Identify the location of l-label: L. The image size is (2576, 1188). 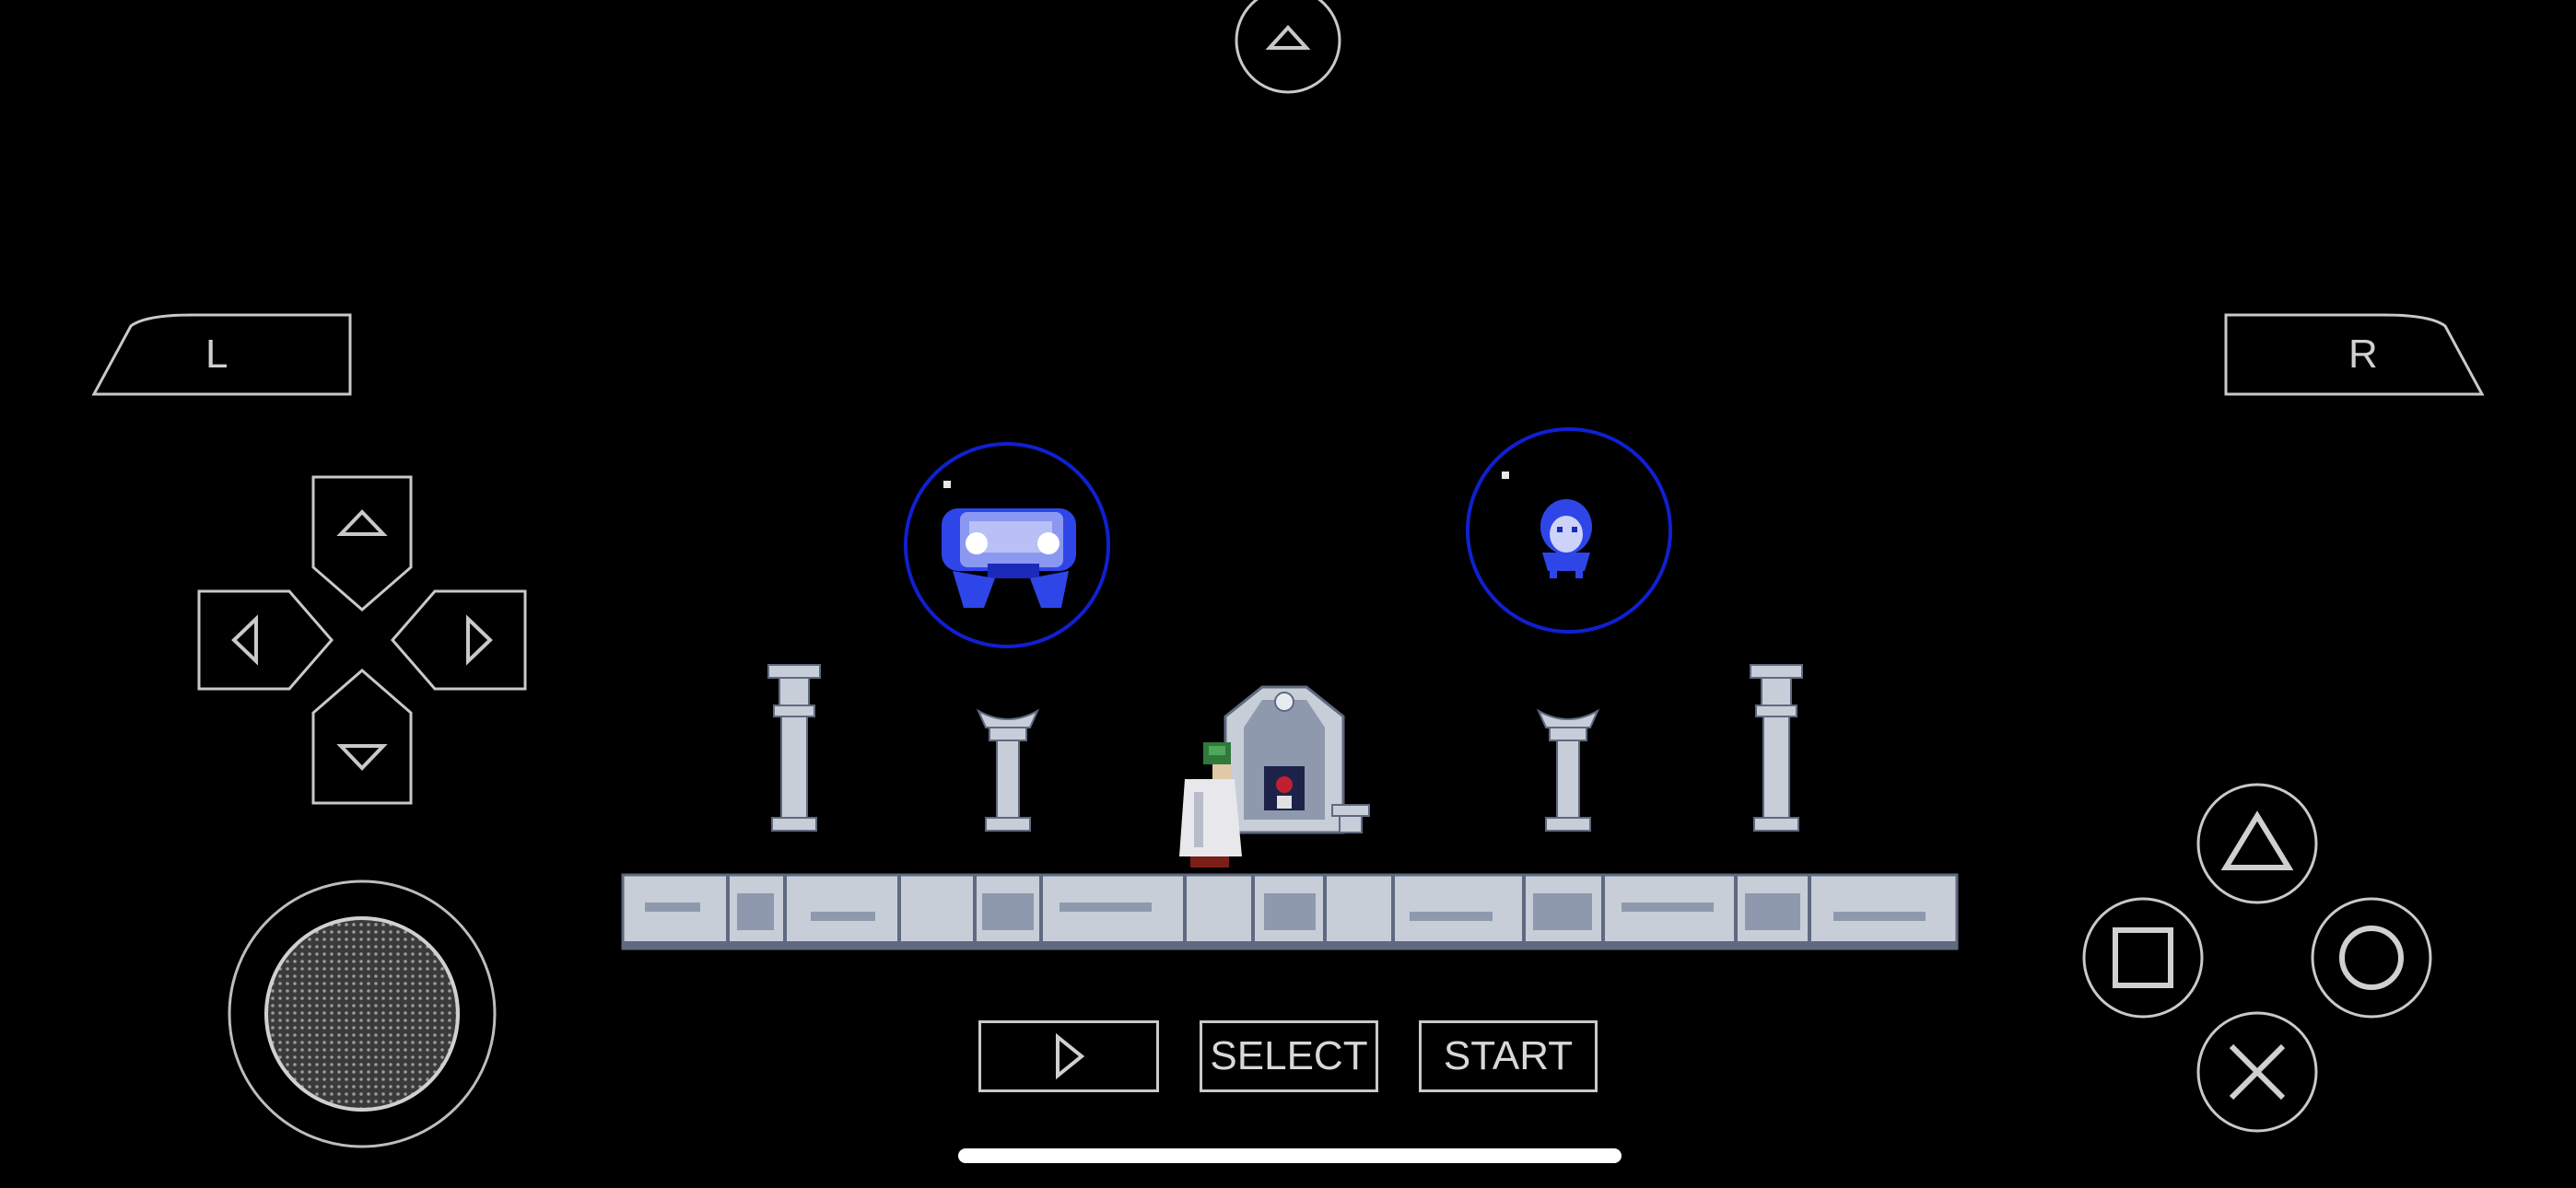
(216, 354).